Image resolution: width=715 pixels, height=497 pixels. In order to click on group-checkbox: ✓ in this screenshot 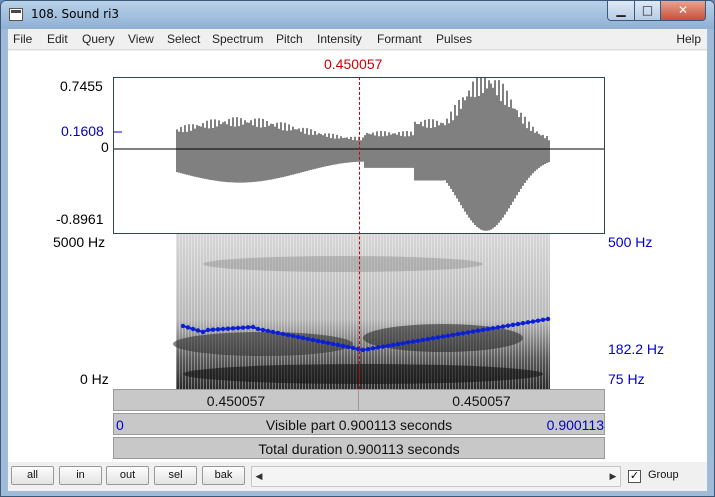, I will do `click(634, 476)`.